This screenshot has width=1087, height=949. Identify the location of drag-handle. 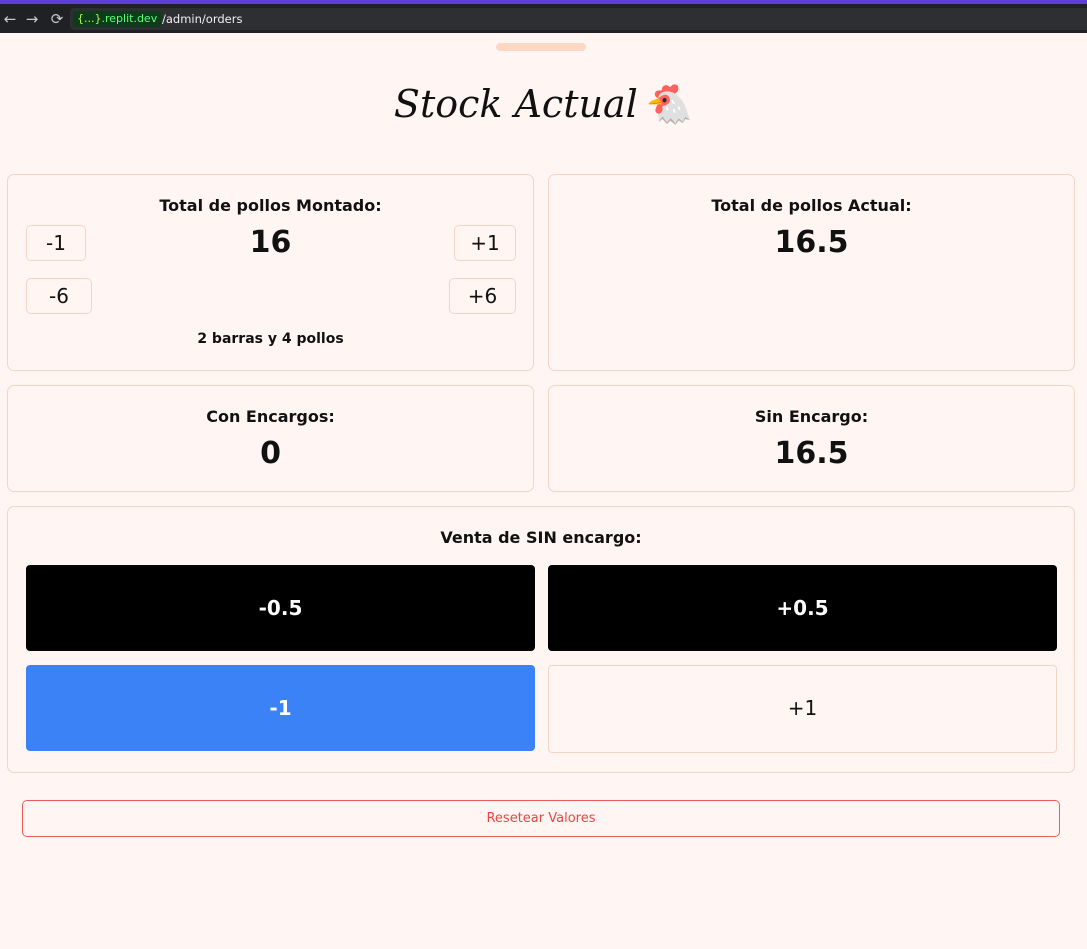
(541, 47).